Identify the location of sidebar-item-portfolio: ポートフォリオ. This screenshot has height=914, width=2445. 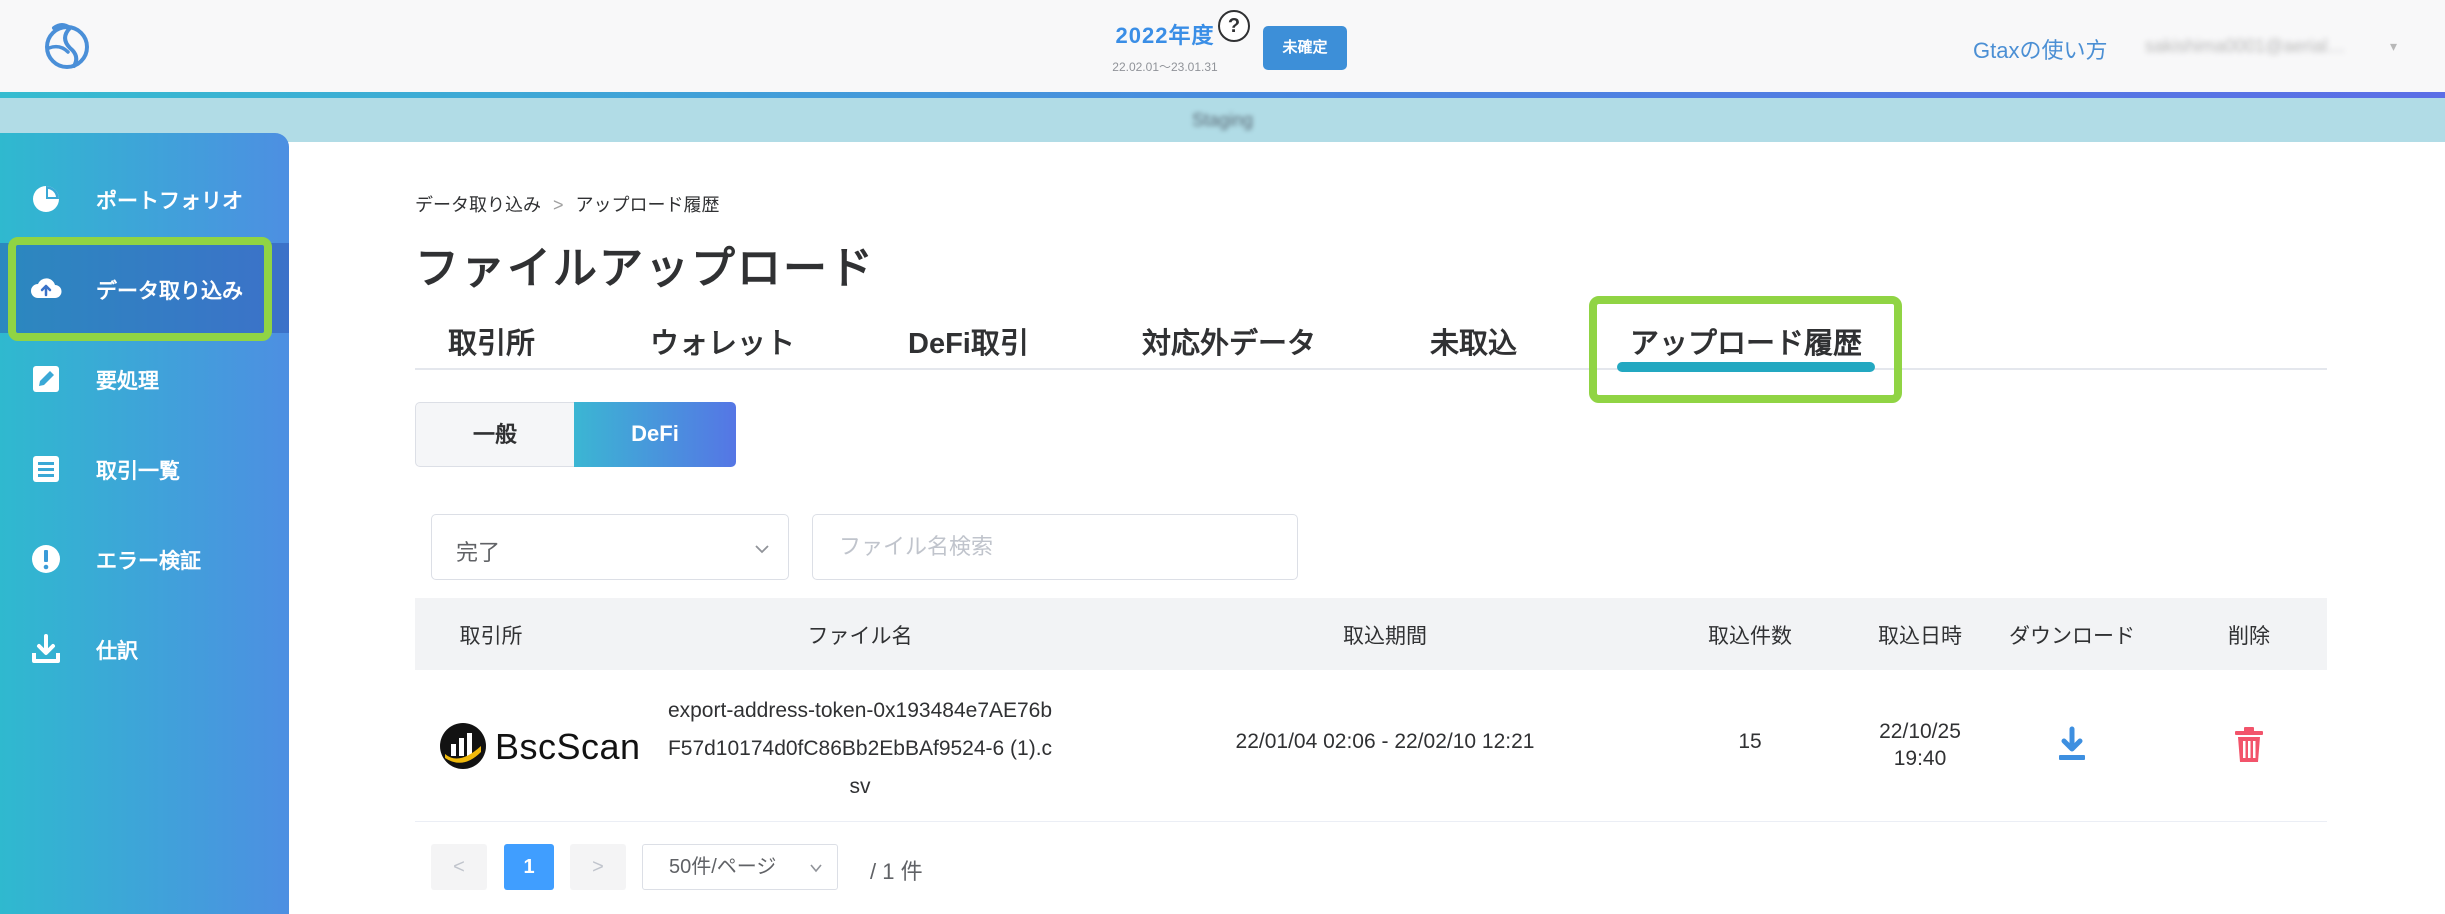
(144, 198).